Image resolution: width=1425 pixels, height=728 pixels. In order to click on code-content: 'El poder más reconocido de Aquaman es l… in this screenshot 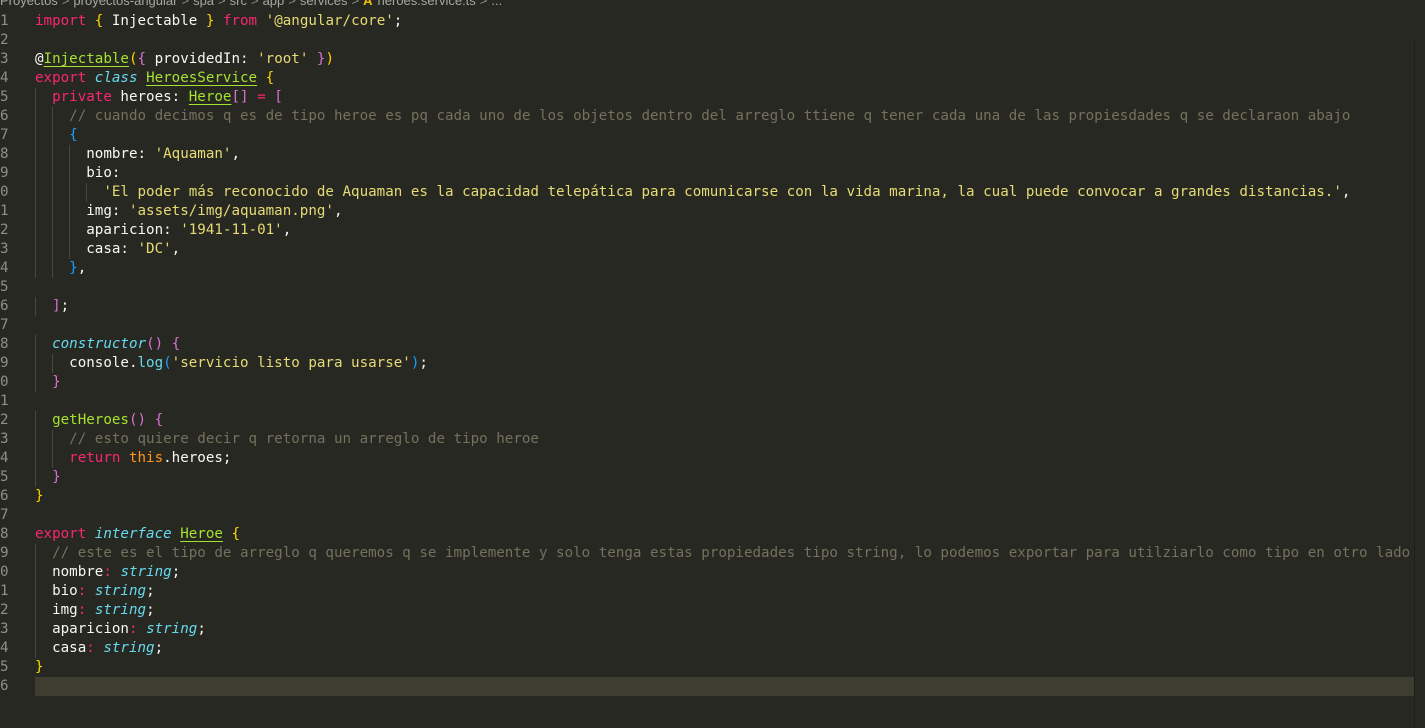, I will do `click(725, 192)`.